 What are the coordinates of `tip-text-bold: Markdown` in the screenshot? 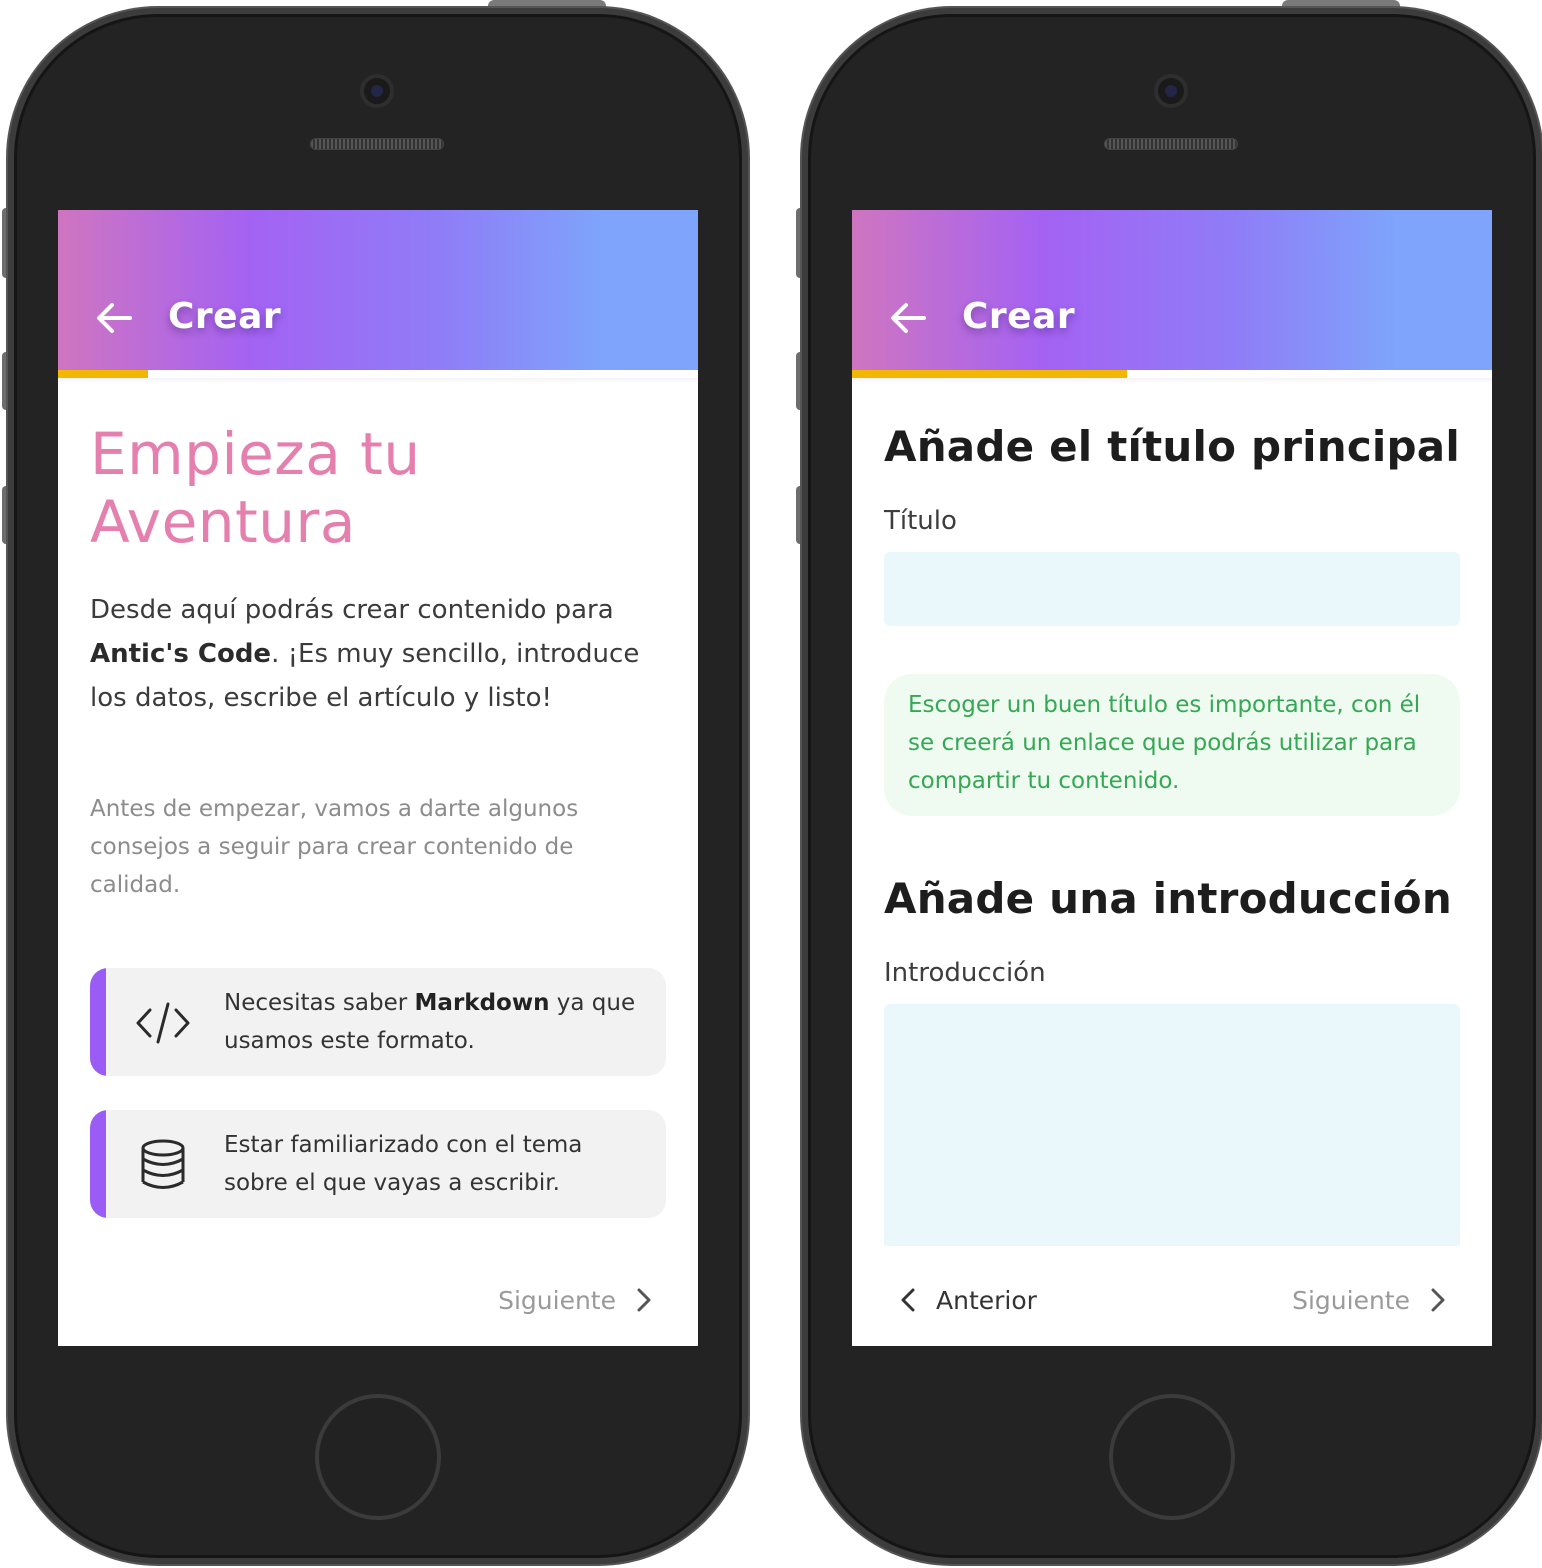 It's located at (482, 1003).